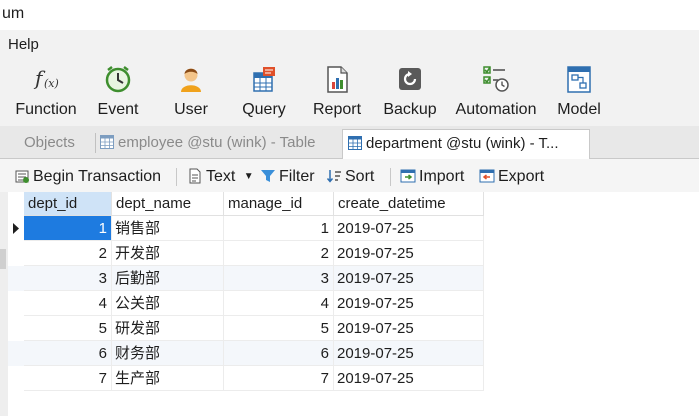 Image resolution: width=699 pixels, height=416 pixels. I want to click on toolbar-divider, so click(390, 177).